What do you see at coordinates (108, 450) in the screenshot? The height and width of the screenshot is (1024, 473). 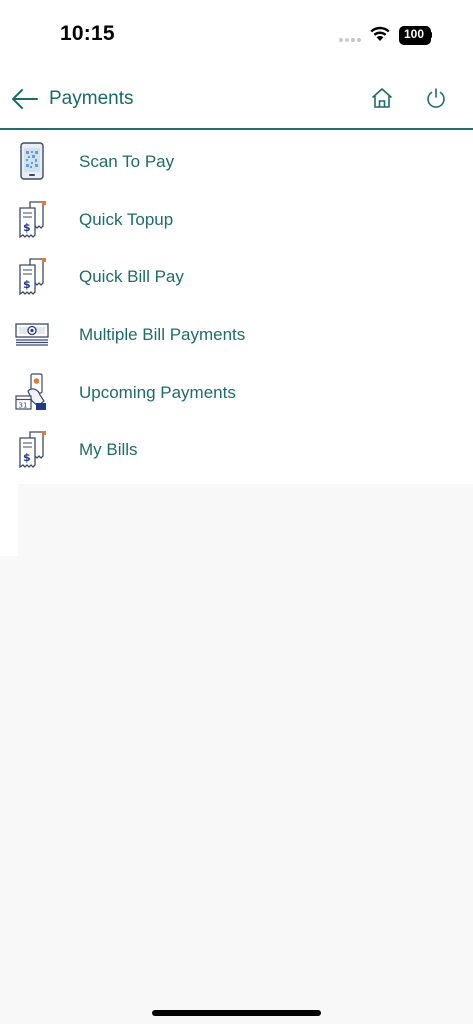 I see `menu-item-label: My Bills` at bounding box center [108, 450].